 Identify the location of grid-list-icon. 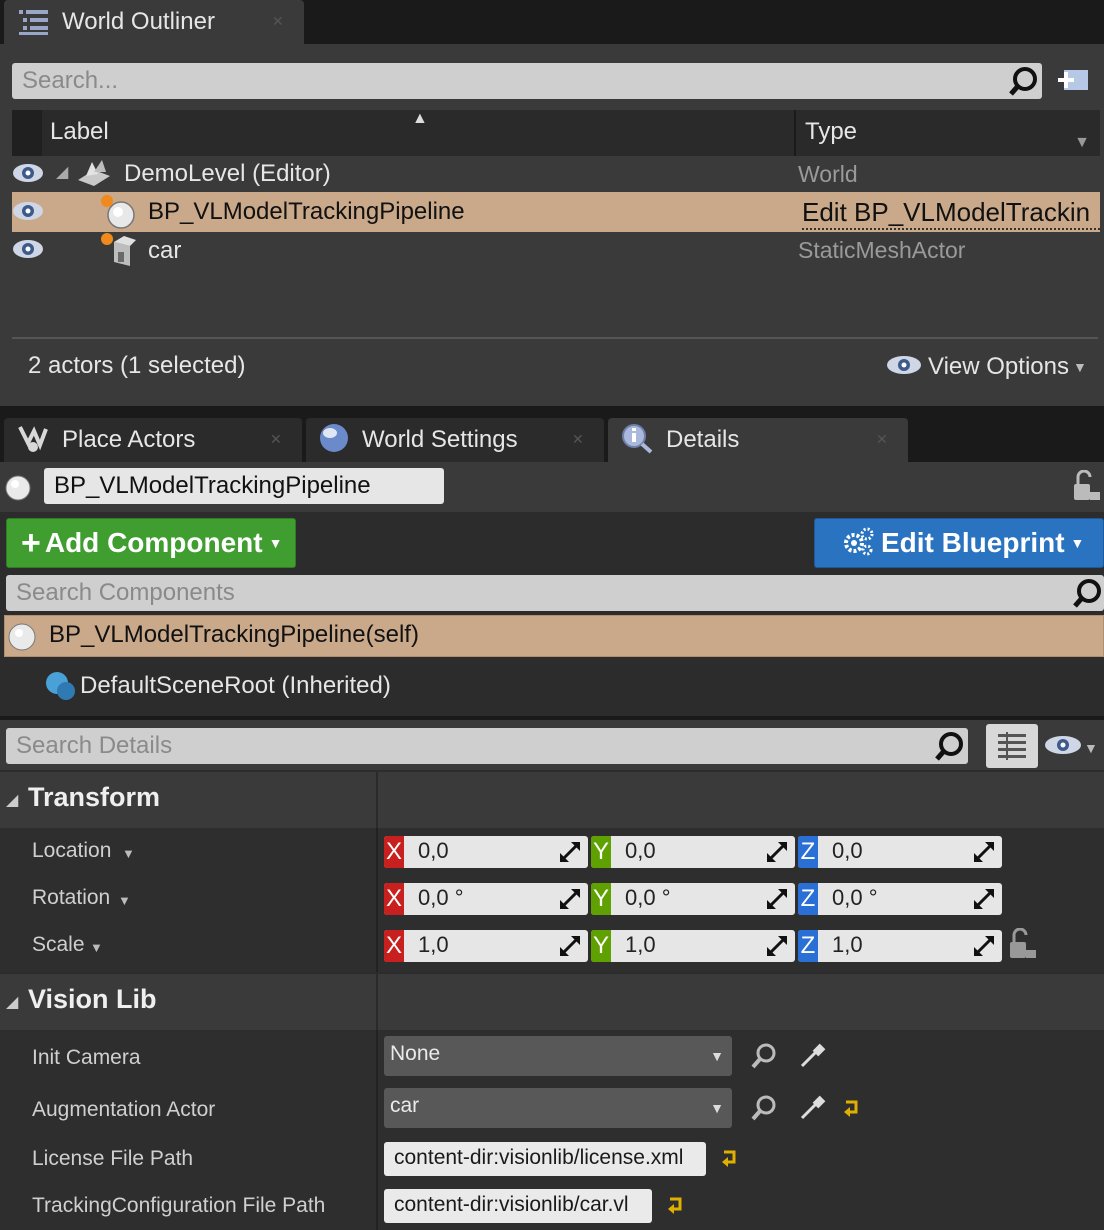
(1012, 748).